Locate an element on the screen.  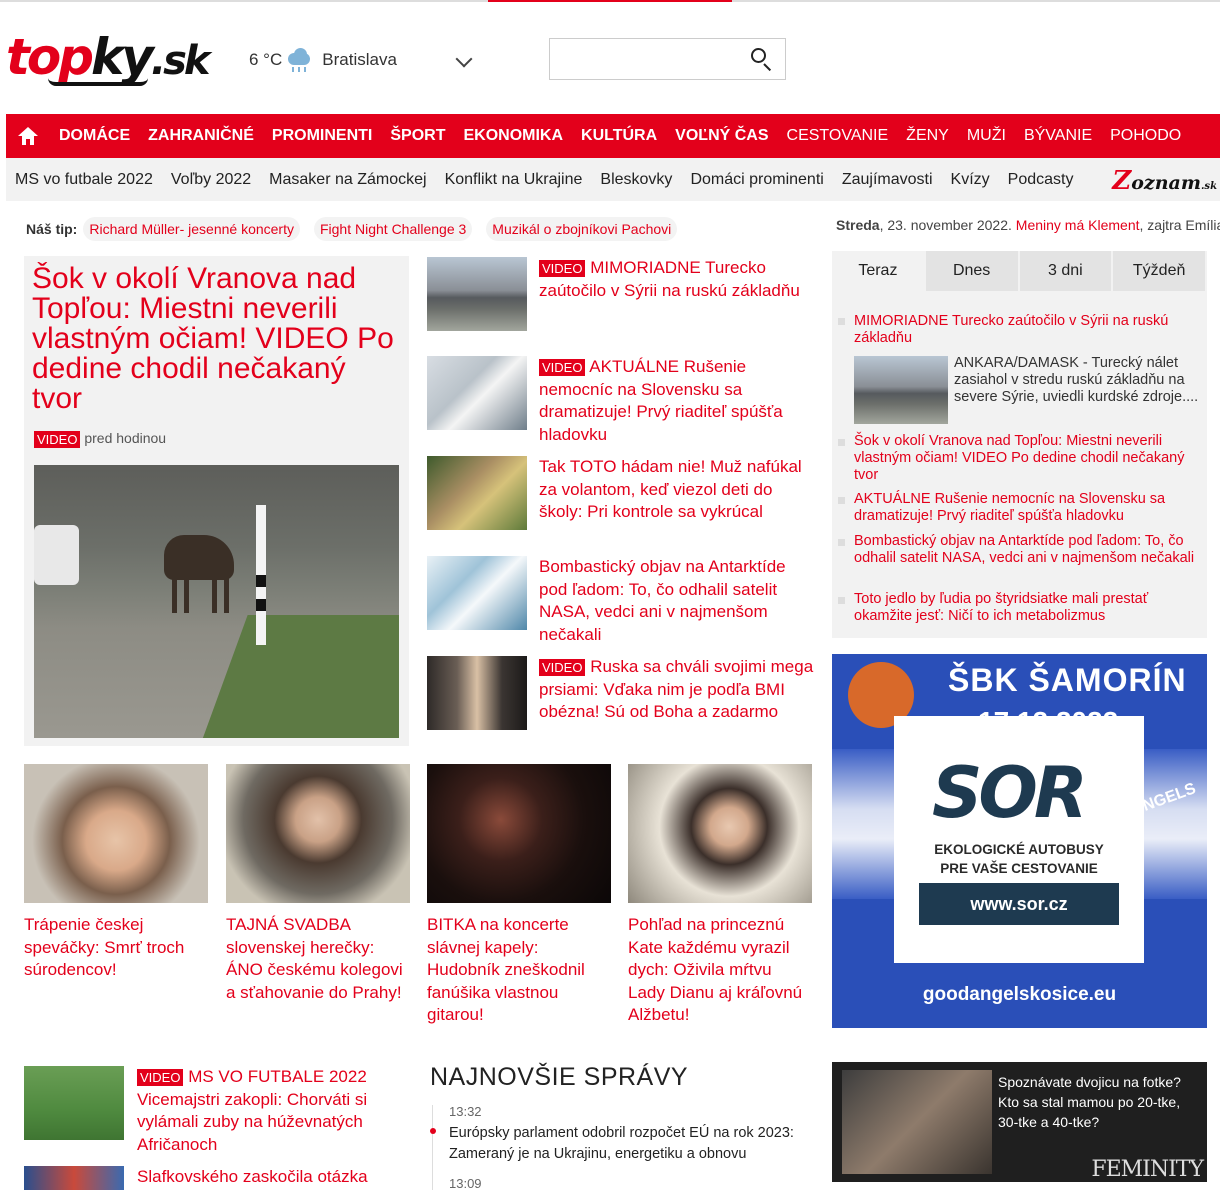
nav-item-kultura: KULTÚRA is located at coordinates (619, 136).